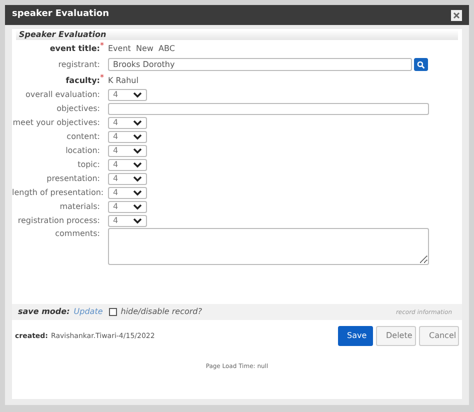 The width and height of the screenshot is (474, 412). What do you see at coordinates (61, 15) in the screenshot?
I see `window-title: speaker Evaluation` at bounding box center [61, 15].